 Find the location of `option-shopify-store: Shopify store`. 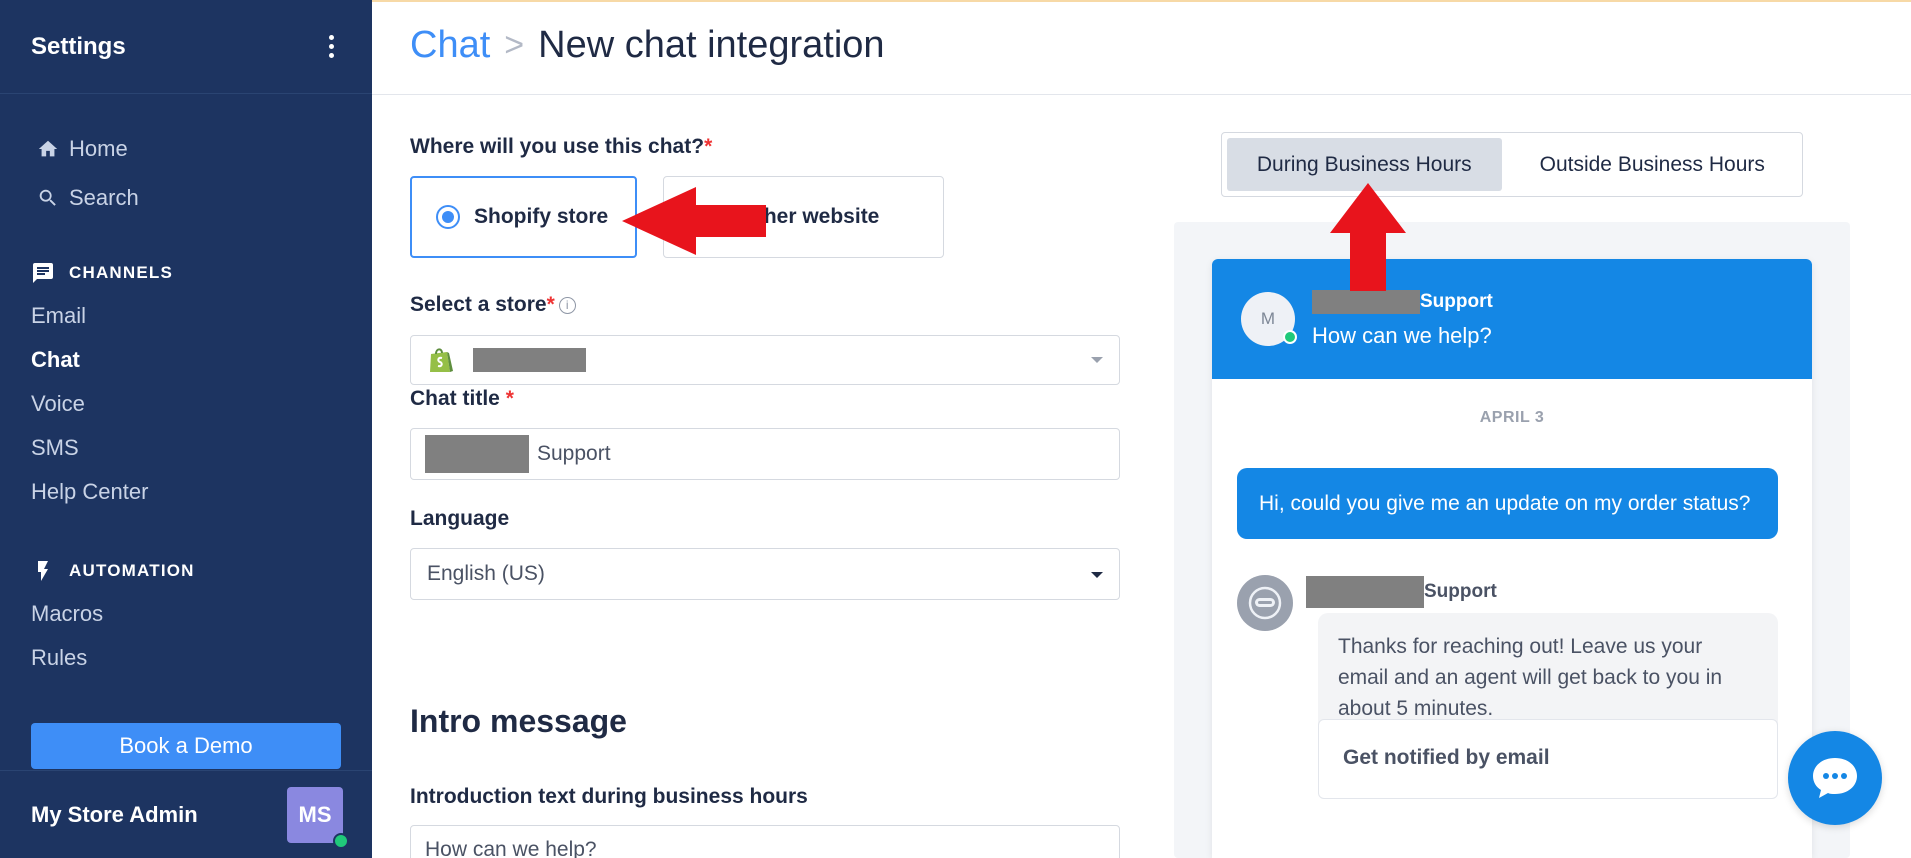

option-shopify-store: Shopify store is located at coordinates (523, 217).